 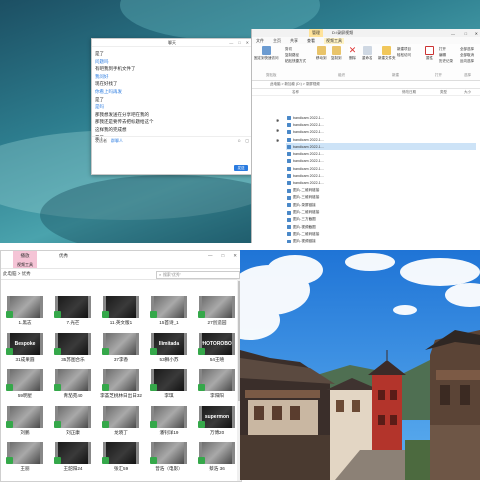 I want to click on paste-shortcut-button: 粘贴快捷方式, so click(x=295, y=61).